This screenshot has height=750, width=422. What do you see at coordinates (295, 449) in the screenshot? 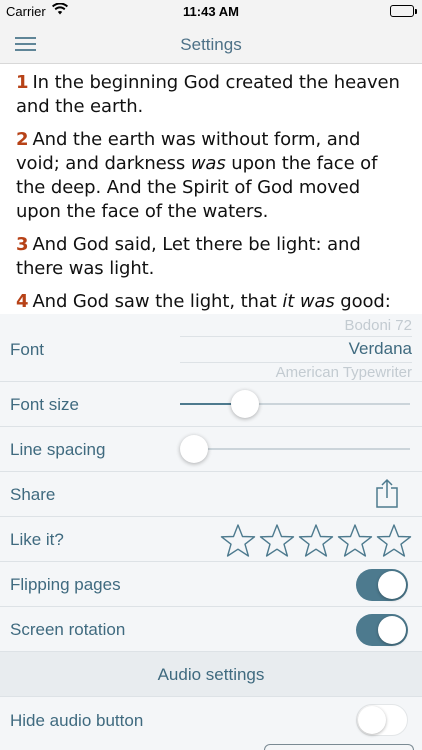
I see `line-spacing-slider` at bounding box center [295, 449].